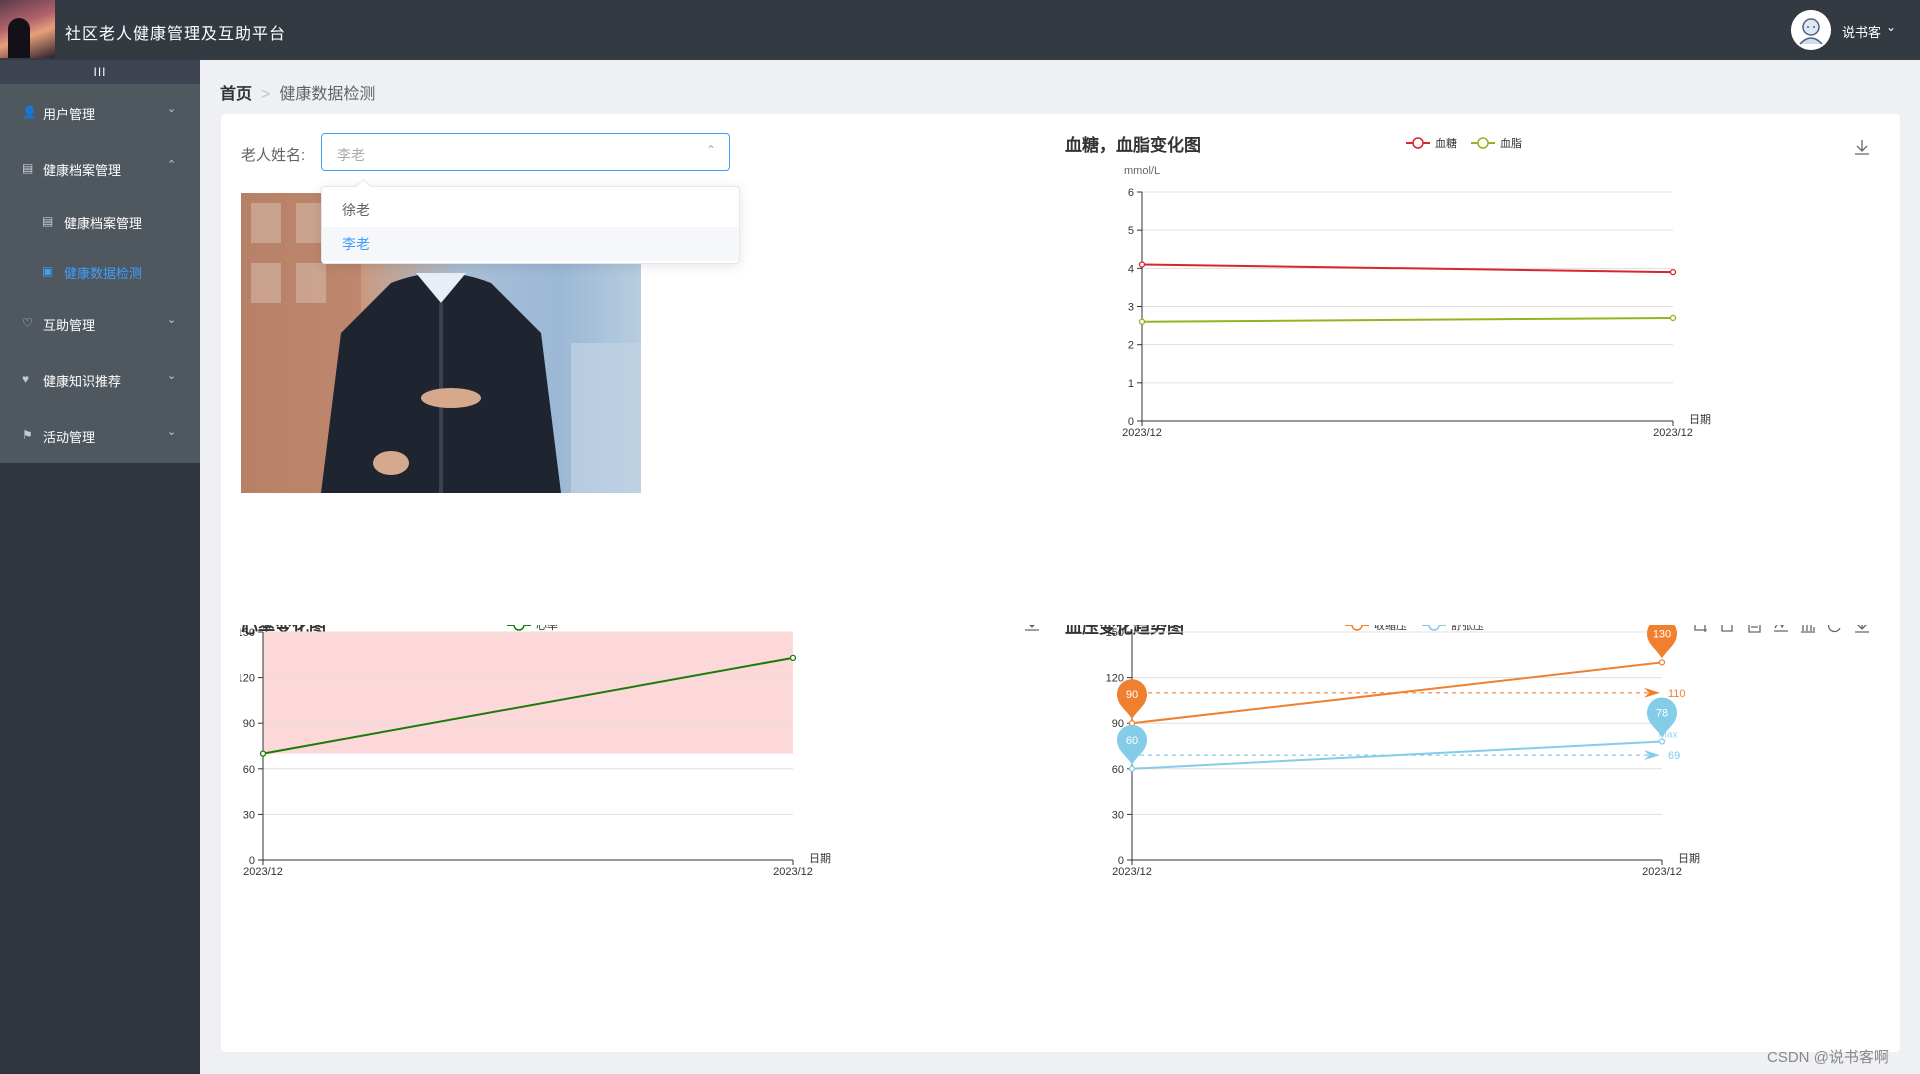  Describe the element at coordinates (27, 29) in the screenshot. I see `logo-image` at that location.